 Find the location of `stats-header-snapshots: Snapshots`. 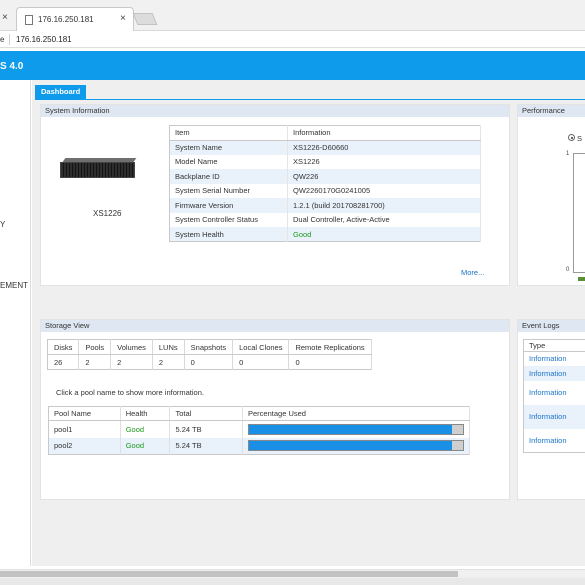

stats-header-snapshots: Snapshots is located at coordinates (209, 347).